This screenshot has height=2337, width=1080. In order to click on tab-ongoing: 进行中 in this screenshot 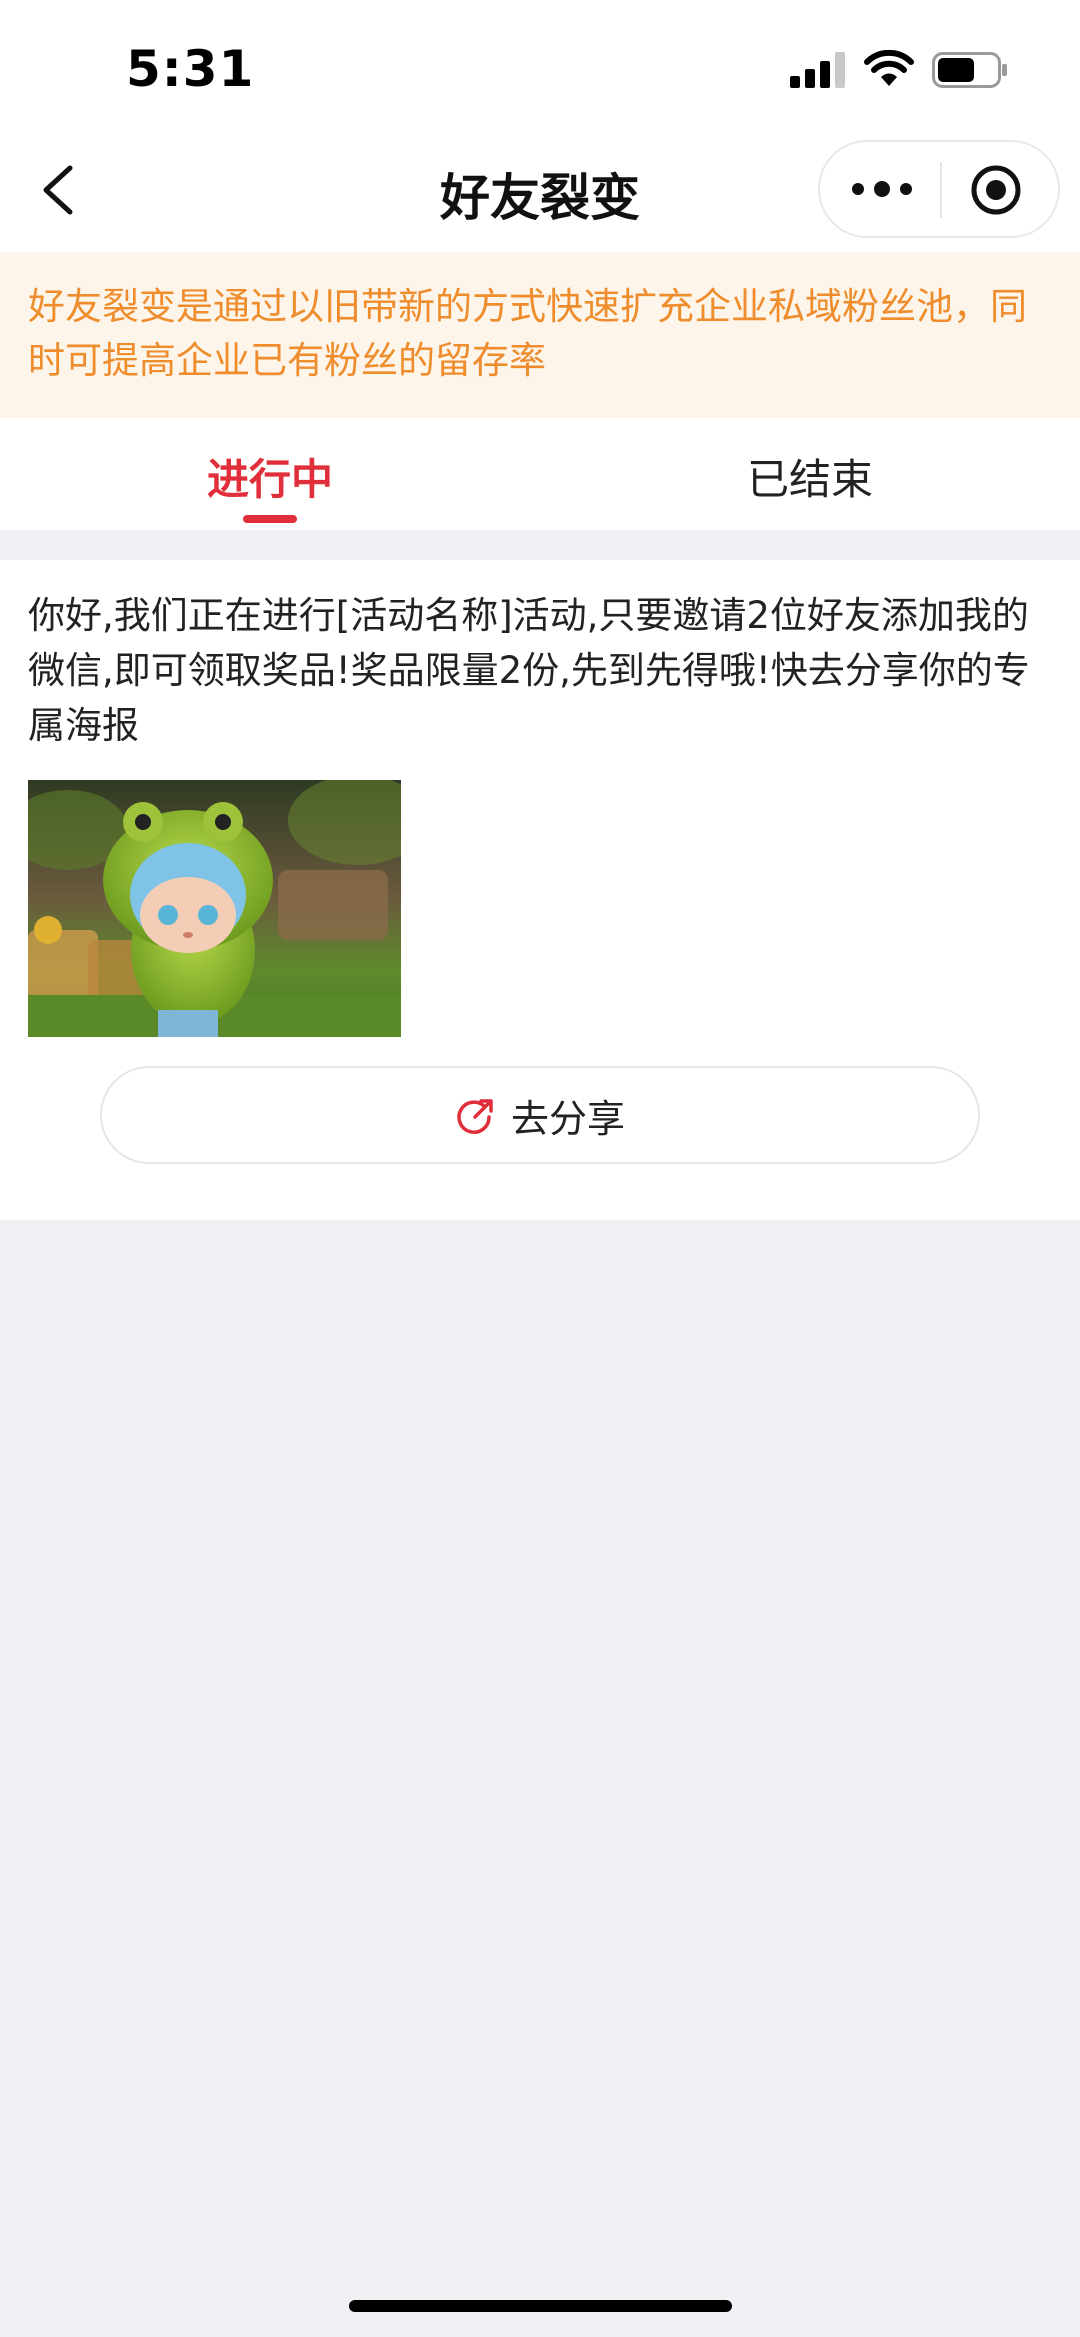, I will do `click(270, 476)`.